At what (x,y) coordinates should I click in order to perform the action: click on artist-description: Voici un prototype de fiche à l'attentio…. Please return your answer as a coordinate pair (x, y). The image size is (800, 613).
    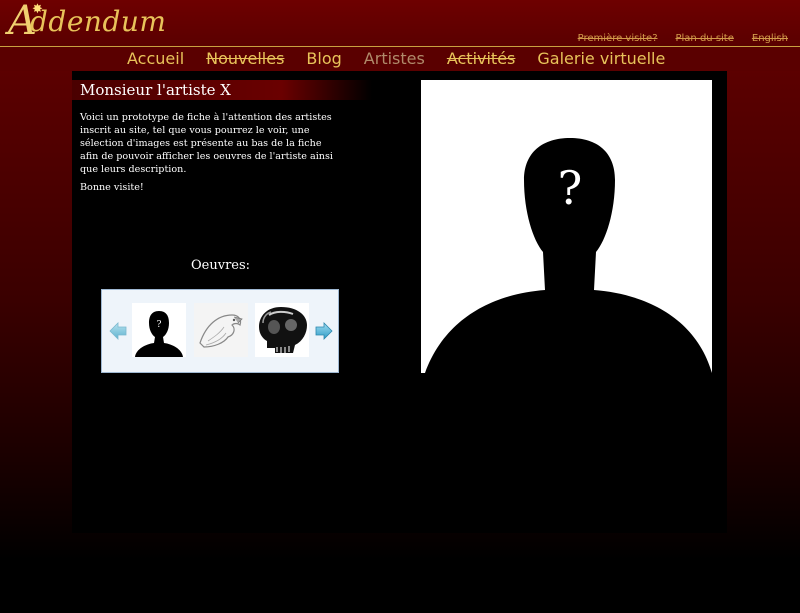
    Looking at the image, I should click on (206, 143).